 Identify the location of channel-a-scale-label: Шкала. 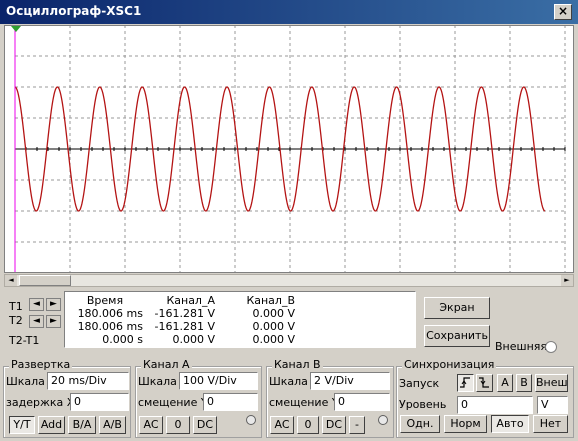
(157, 381).